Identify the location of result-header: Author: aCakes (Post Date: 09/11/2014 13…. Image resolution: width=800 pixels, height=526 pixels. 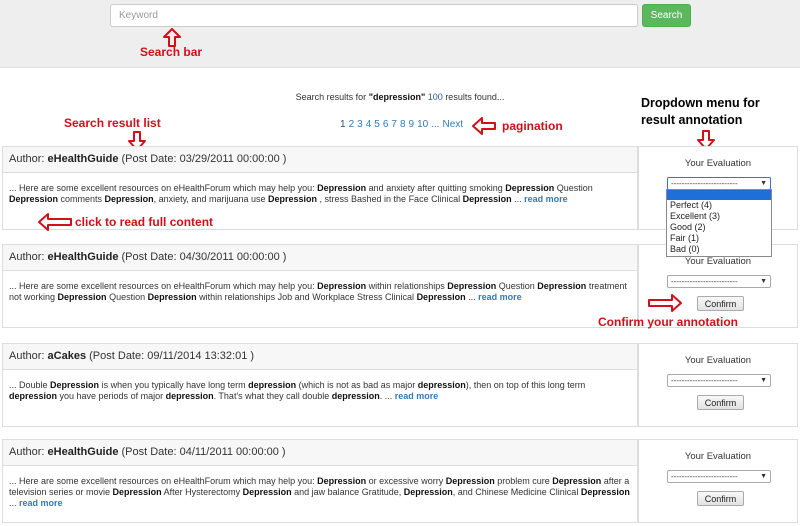
(320, 357).